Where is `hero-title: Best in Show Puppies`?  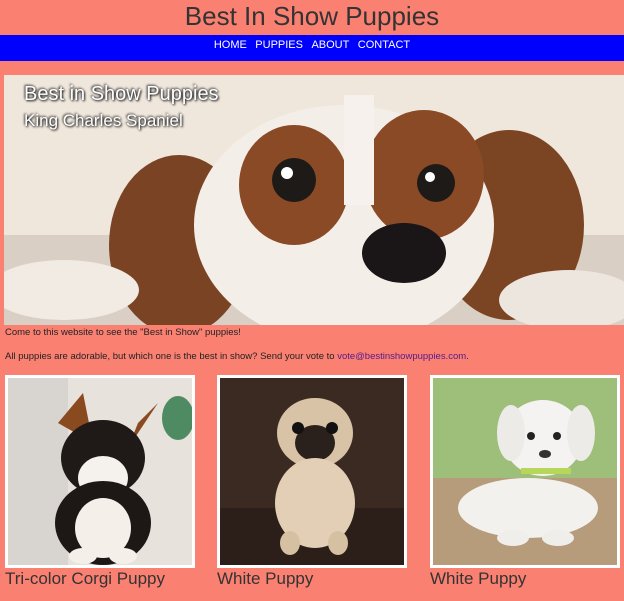 hero-title: Best in Show Puppies is located at coordinates (121, 94).